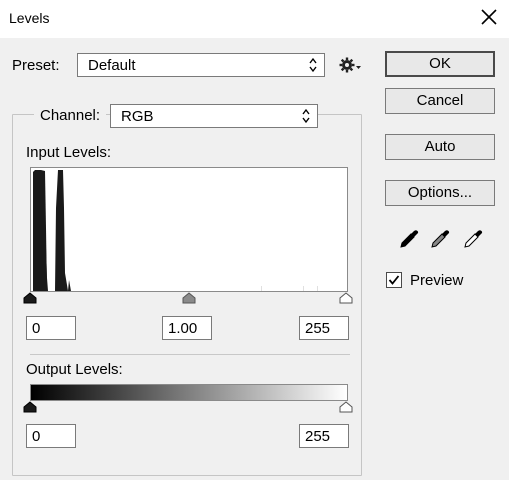 The width and height of the screenshot is (509, 480). I want to click on checkmark-icon, so click(394, 280).